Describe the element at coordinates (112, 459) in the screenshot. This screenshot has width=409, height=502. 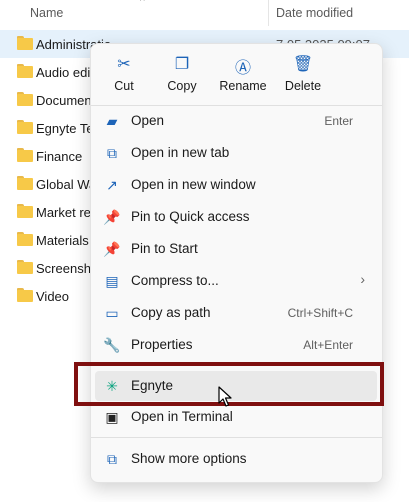
I see `more-options-icon: ⧉` at that location.